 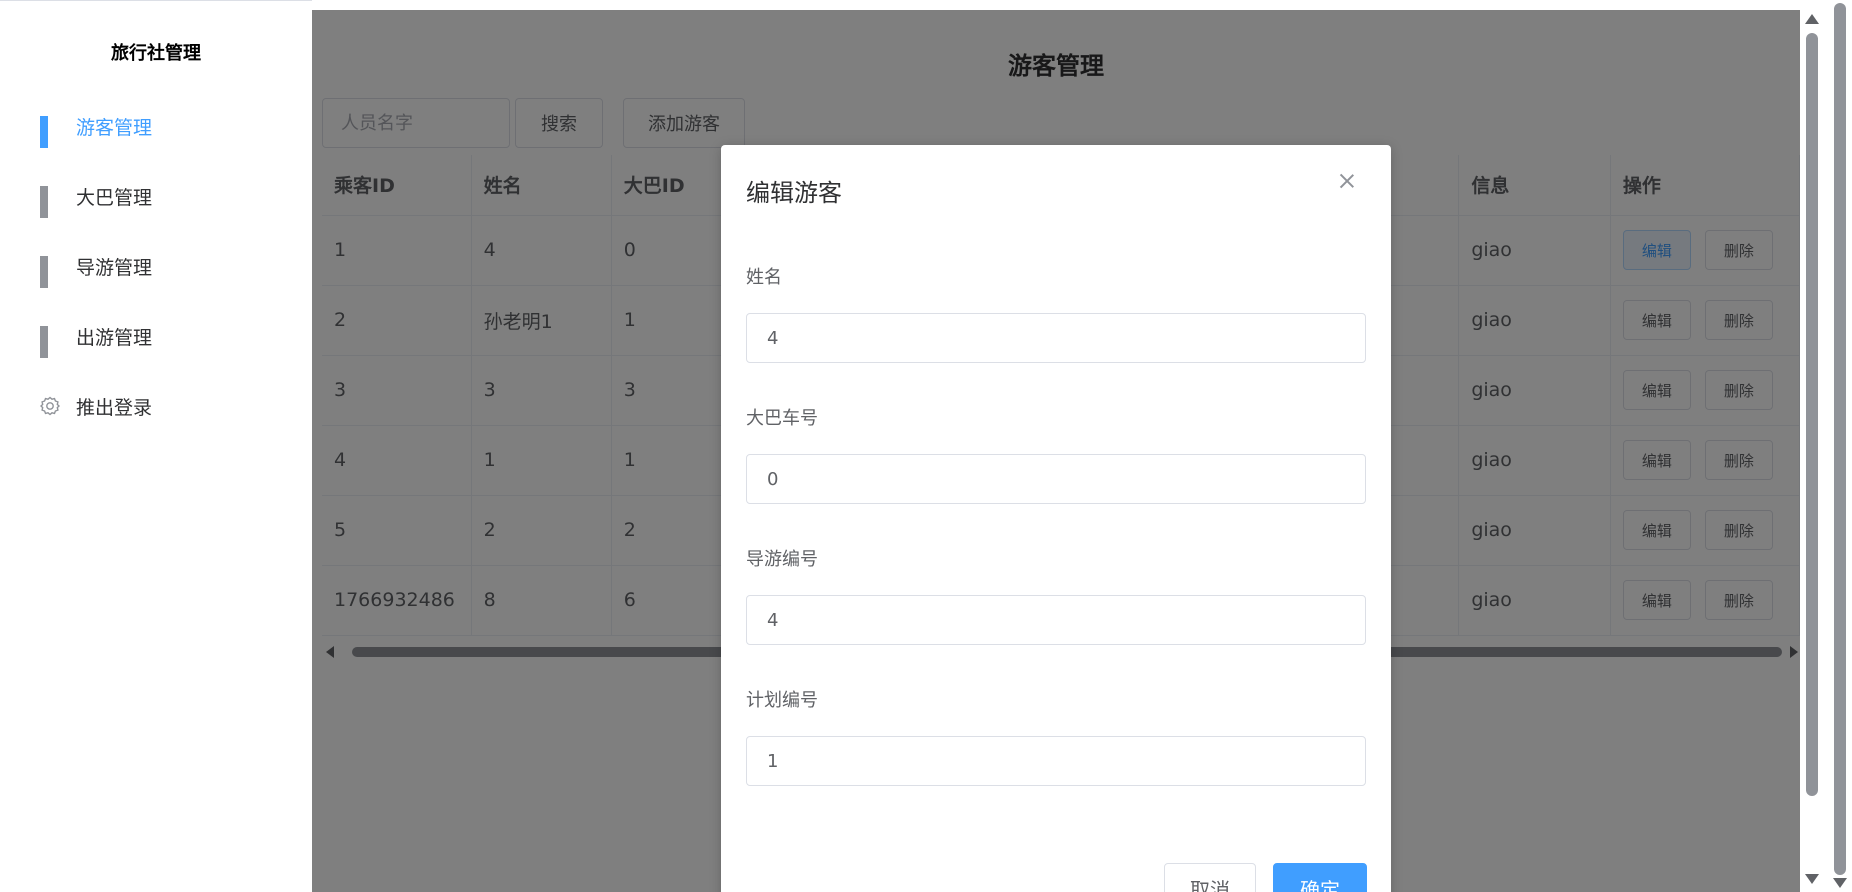 I want to click on close-icon, so click(x=1347, y=181).